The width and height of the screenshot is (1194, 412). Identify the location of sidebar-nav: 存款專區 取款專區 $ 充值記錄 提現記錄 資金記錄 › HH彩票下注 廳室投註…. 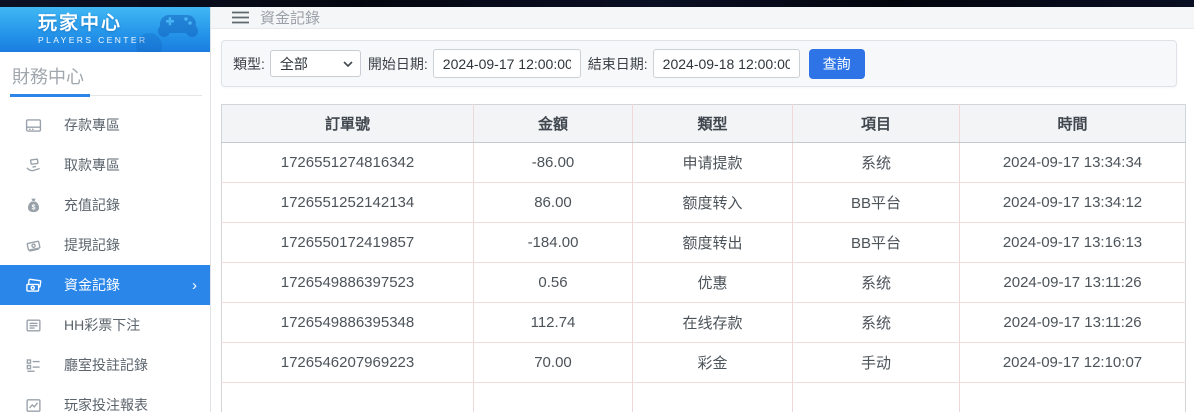
(105, 258).